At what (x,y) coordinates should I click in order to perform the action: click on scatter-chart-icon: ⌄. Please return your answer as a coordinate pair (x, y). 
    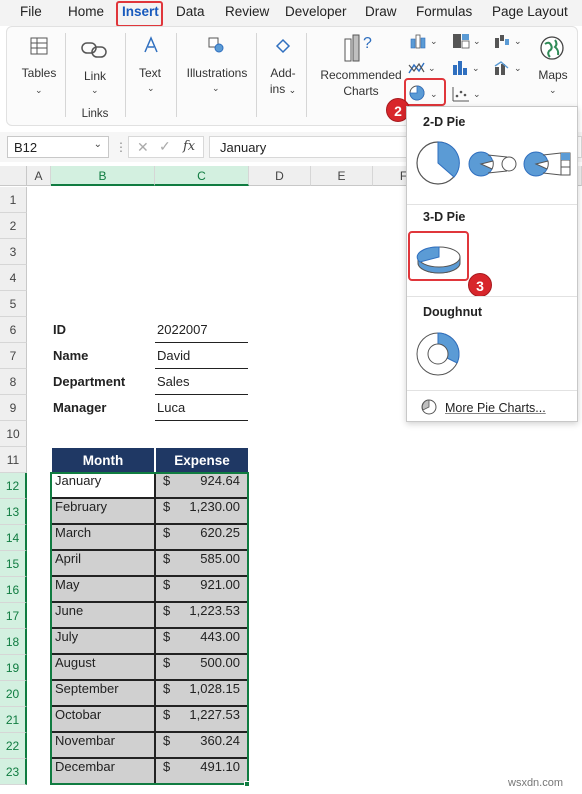
    Looking at the image, I should click on (467, 95).